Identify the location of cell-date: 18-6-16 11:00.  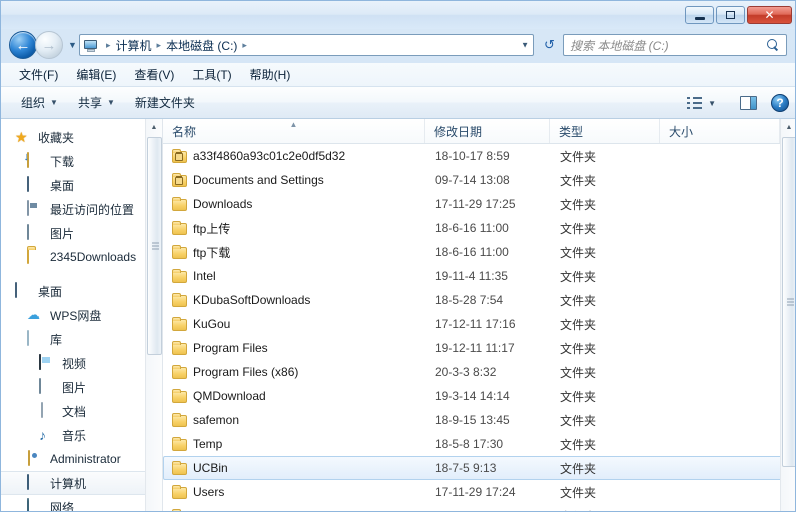
(472, 228).